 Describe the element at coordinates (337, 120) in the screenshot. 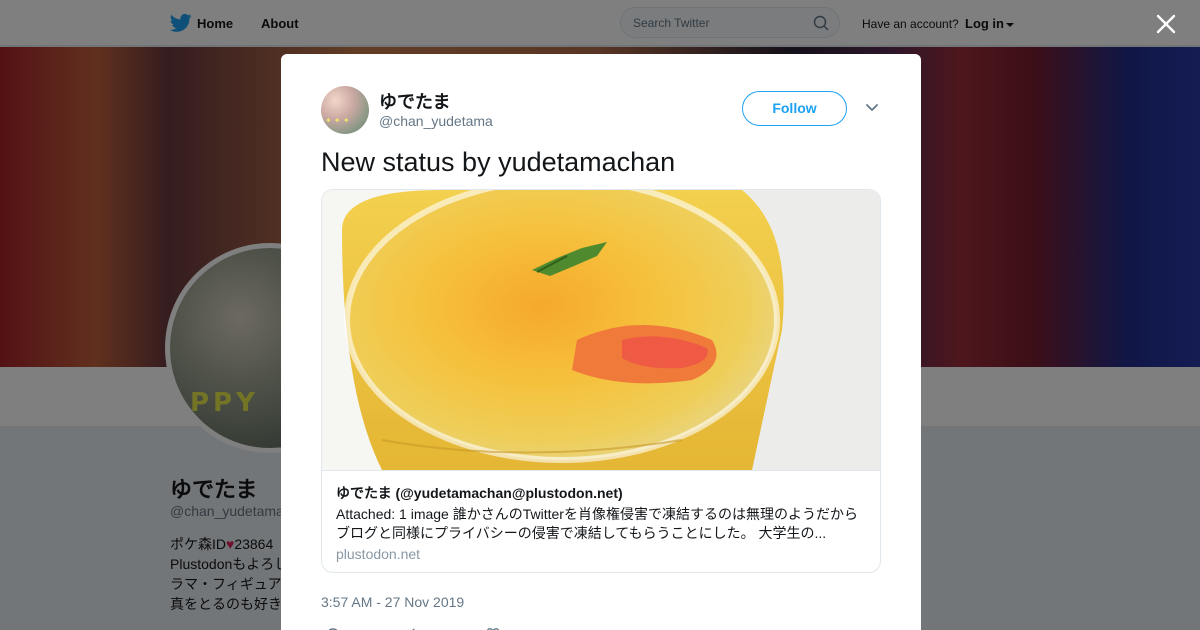

I see `avatar-decoration: ✦ ✦ ✦` at that location.